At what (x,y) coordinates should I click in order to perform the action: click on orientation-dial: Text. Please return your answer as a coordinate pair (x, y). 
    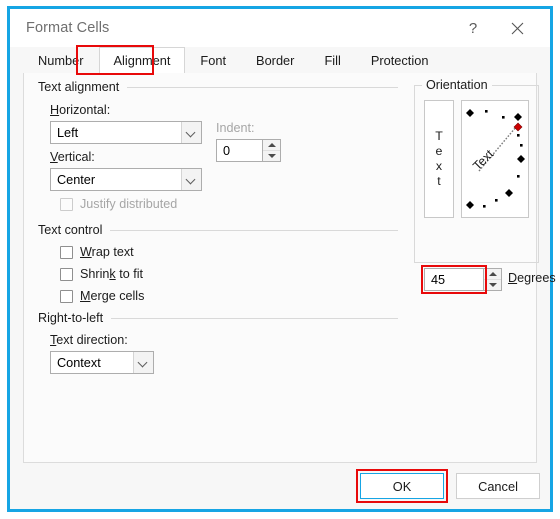
    Looking at the image, I should click on (495, 159).